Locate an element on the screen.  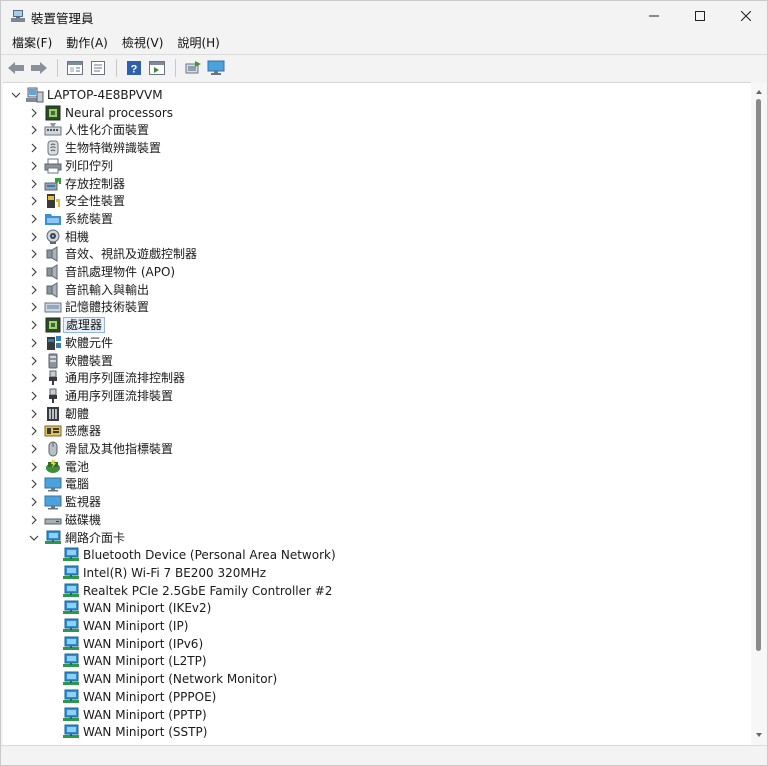
category-label: 軟體元件 is located at coordinates (89, 343).